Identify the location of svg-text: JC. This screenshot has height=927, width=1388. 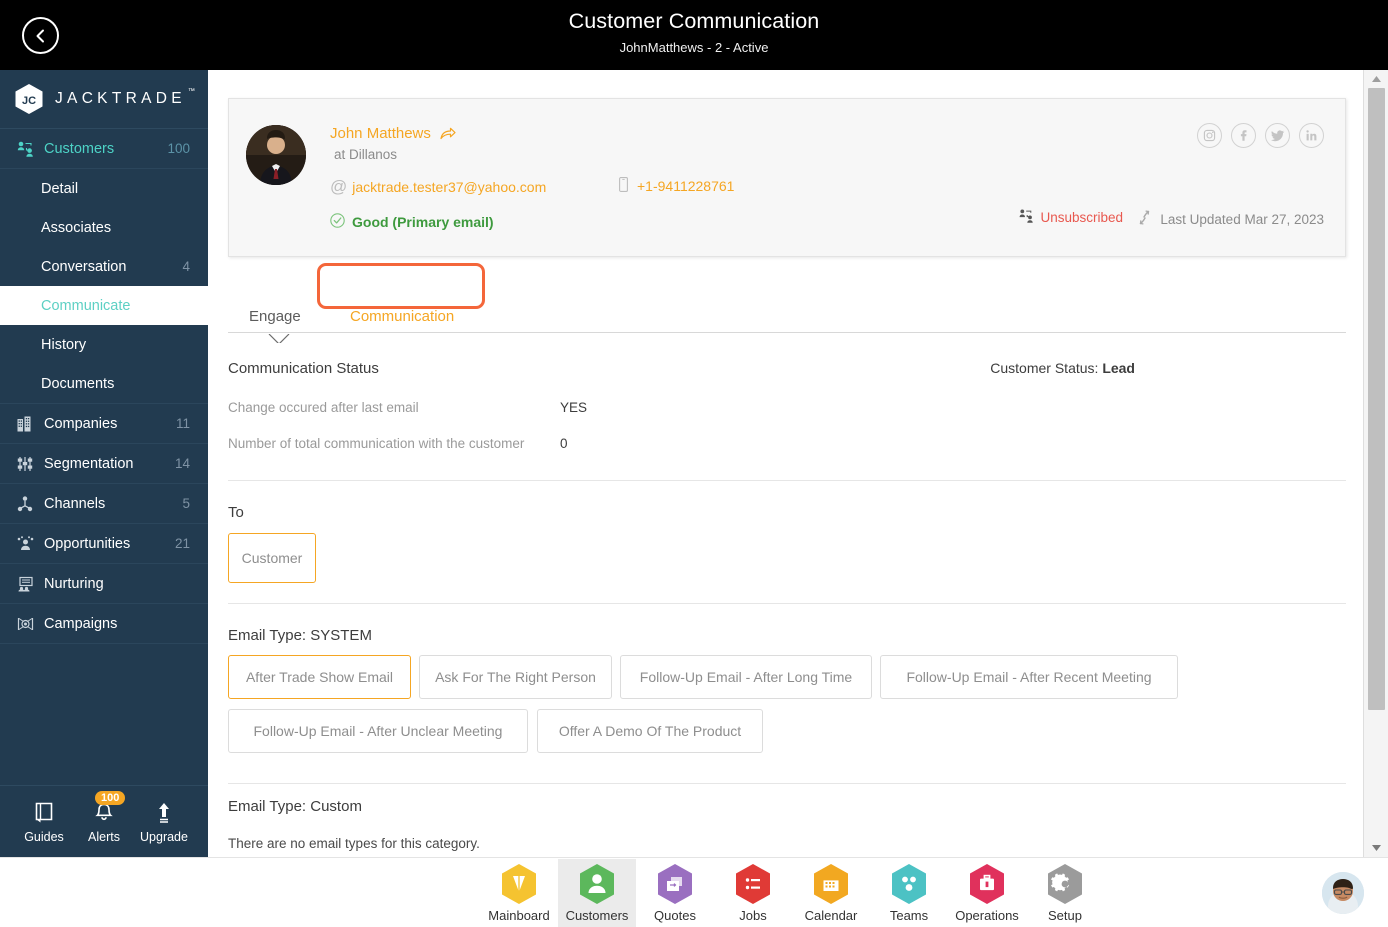
(29, 101).